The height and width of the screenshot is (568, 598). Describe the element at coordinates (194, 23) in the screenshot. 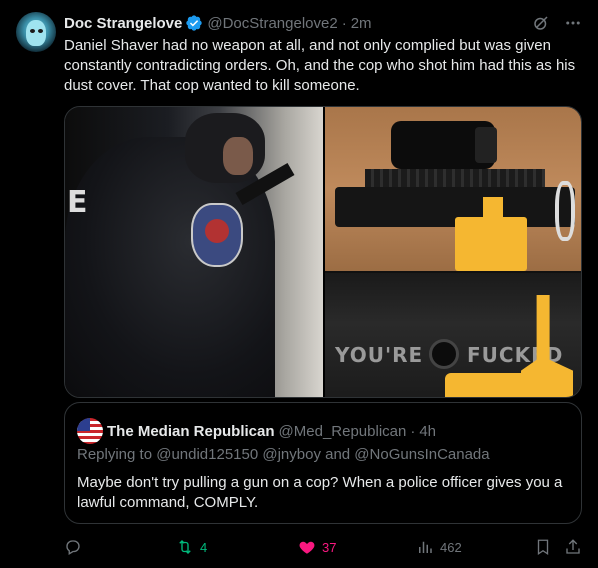

I see `verified-badge-icon` at that location.